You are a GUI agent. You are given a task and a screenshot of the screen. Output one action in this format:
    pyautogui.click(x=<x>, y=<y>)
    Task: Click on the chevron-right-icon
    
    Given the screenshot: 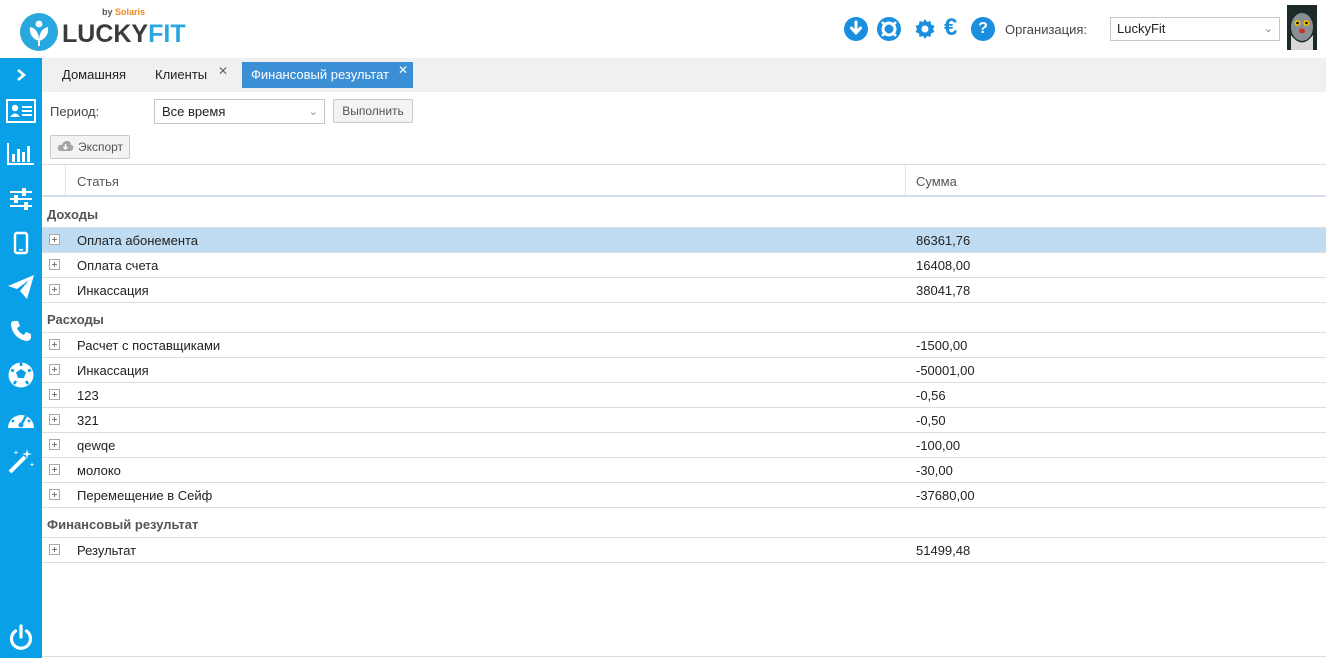 What is the action you would take?
    pyautogui.click(x=21, y=75)
    